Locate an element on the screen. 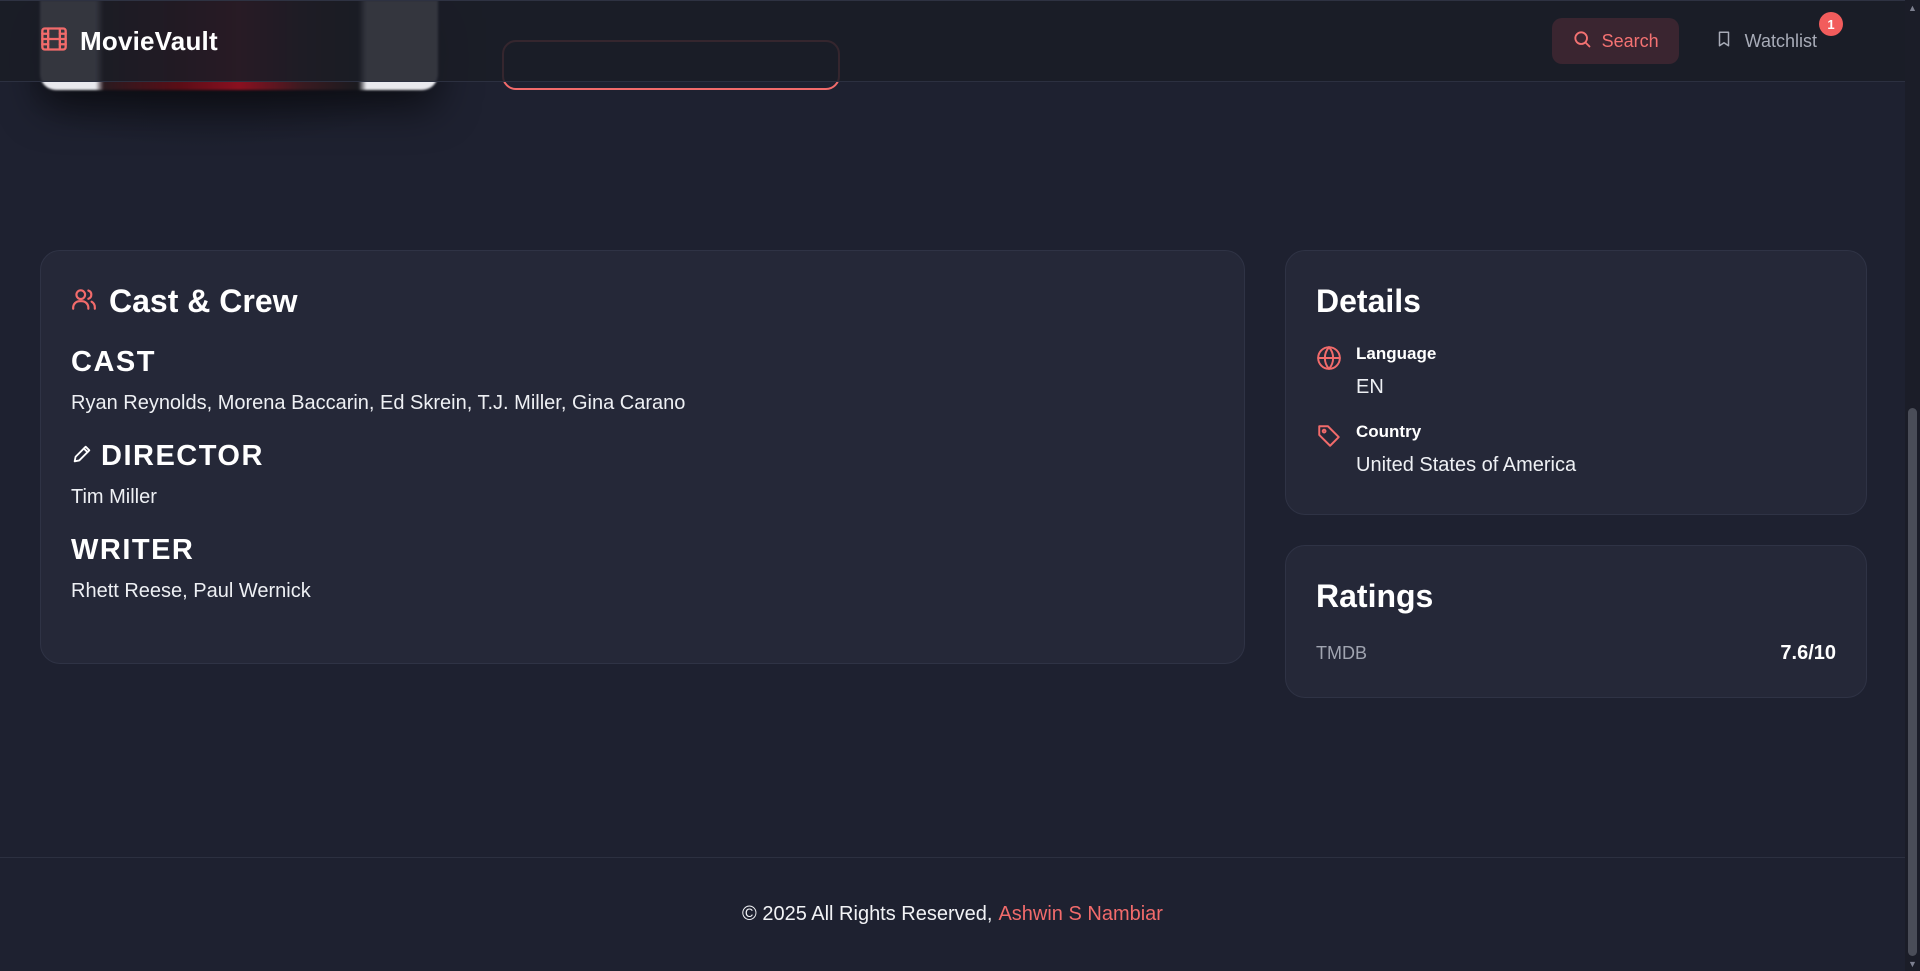 The image size is (1920, 971). page-scrollbar: ▲ ▼ is located at coordinates (1912, 485).